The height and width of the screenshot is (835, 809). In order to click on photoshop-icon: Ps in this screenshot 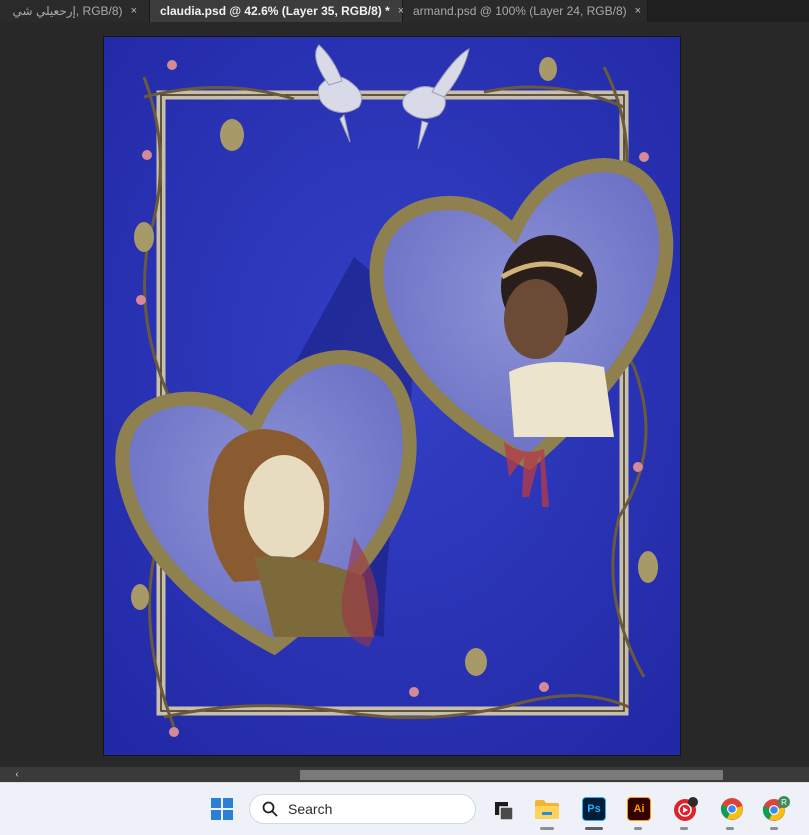, I will do `click(594, 809)`.